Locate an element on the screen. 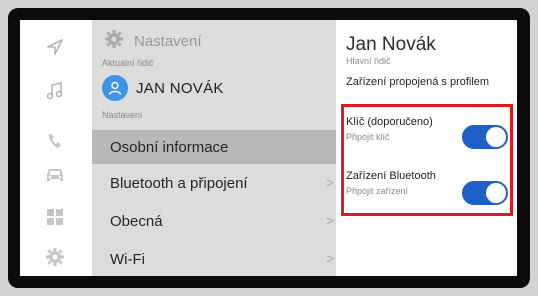  key-device-subtitle: Připojit klíč is located at coordinates (368, 137).